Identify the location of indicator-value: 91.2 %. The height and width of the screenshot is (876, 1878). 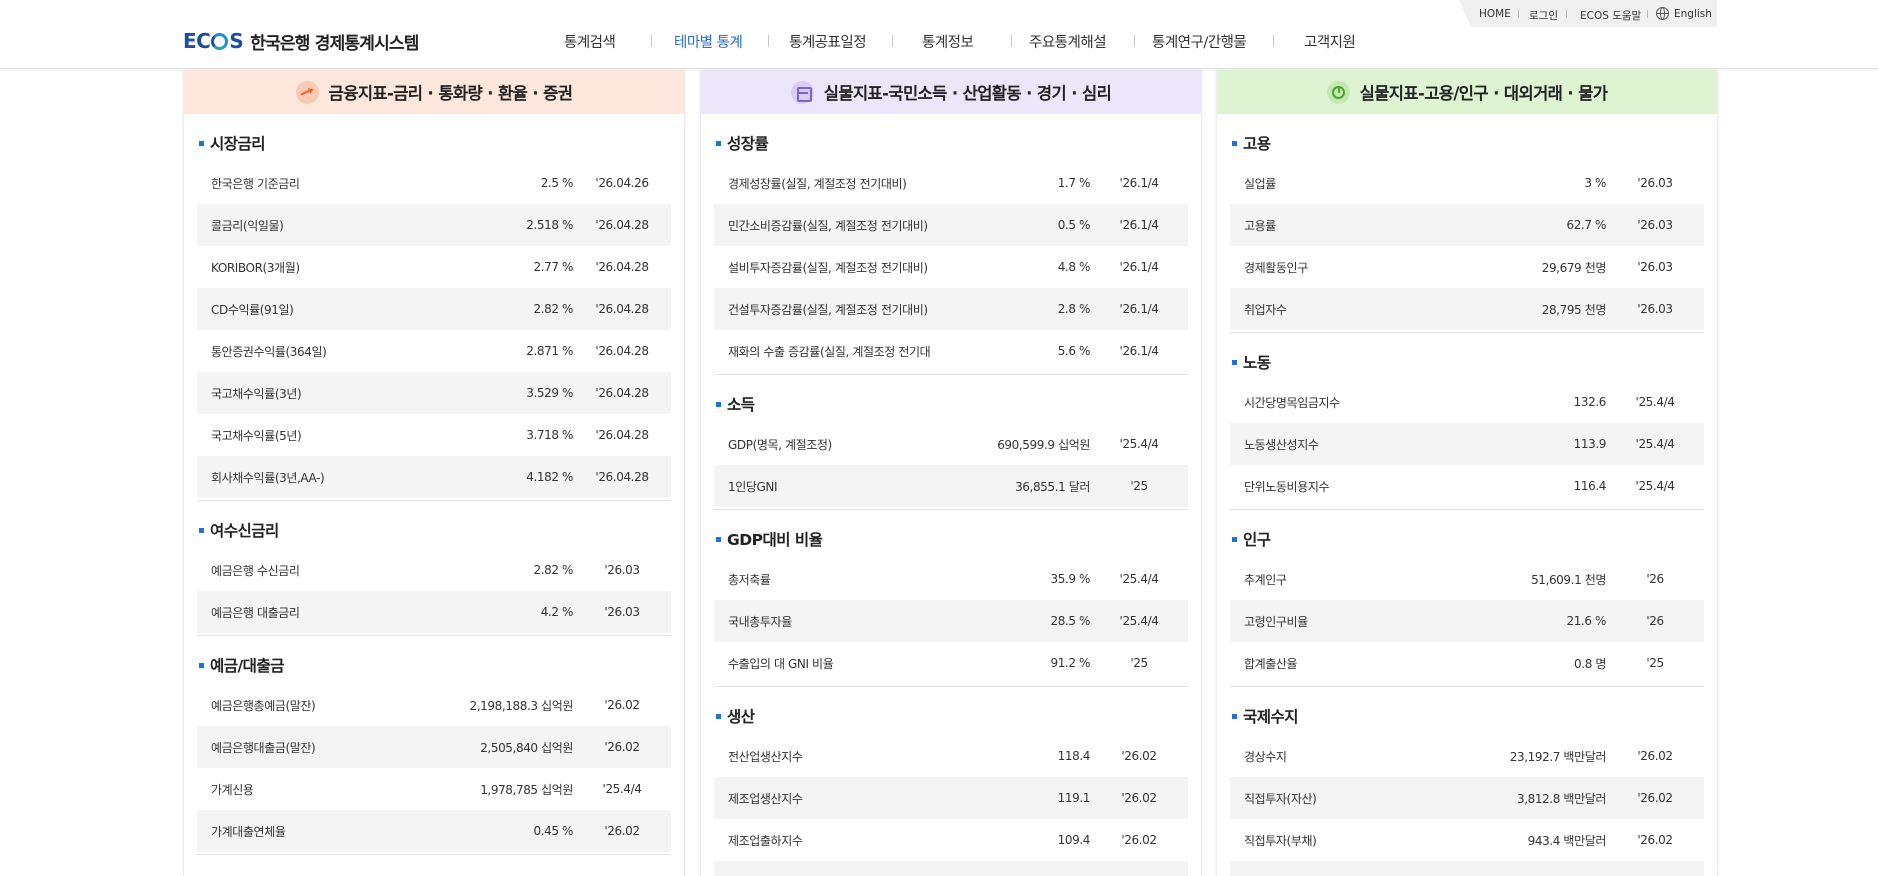
(1070, 663).